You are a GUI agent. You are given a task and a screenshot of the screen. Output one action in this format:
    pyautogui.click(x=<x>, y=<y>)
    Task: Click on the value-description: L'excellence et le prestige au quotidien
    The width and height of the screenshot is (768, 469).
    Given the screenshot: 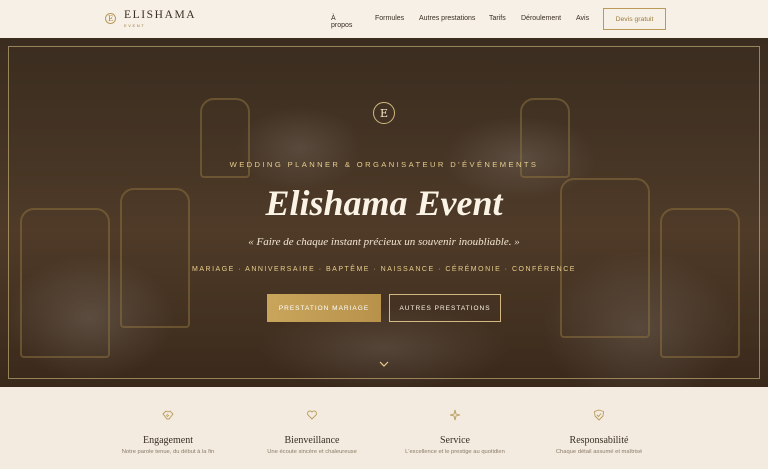 What is the action you would take?
    pyautogui.click(x=455, y=452)
    